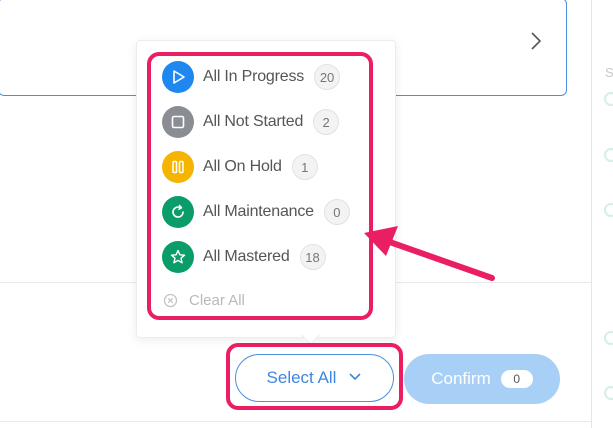 The height and width of the screenshot is (428, 613). I want to click on confirm-label: Confirm, so click(461, 378).